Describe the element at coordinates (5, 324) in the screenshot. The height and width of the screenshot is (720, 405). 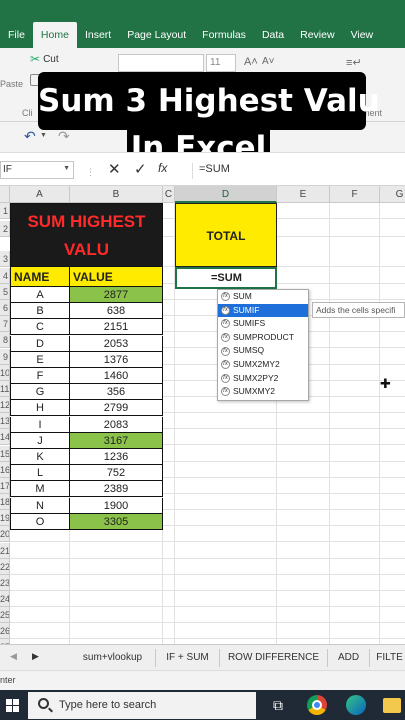
I see `row-header-7: 7` at that location.